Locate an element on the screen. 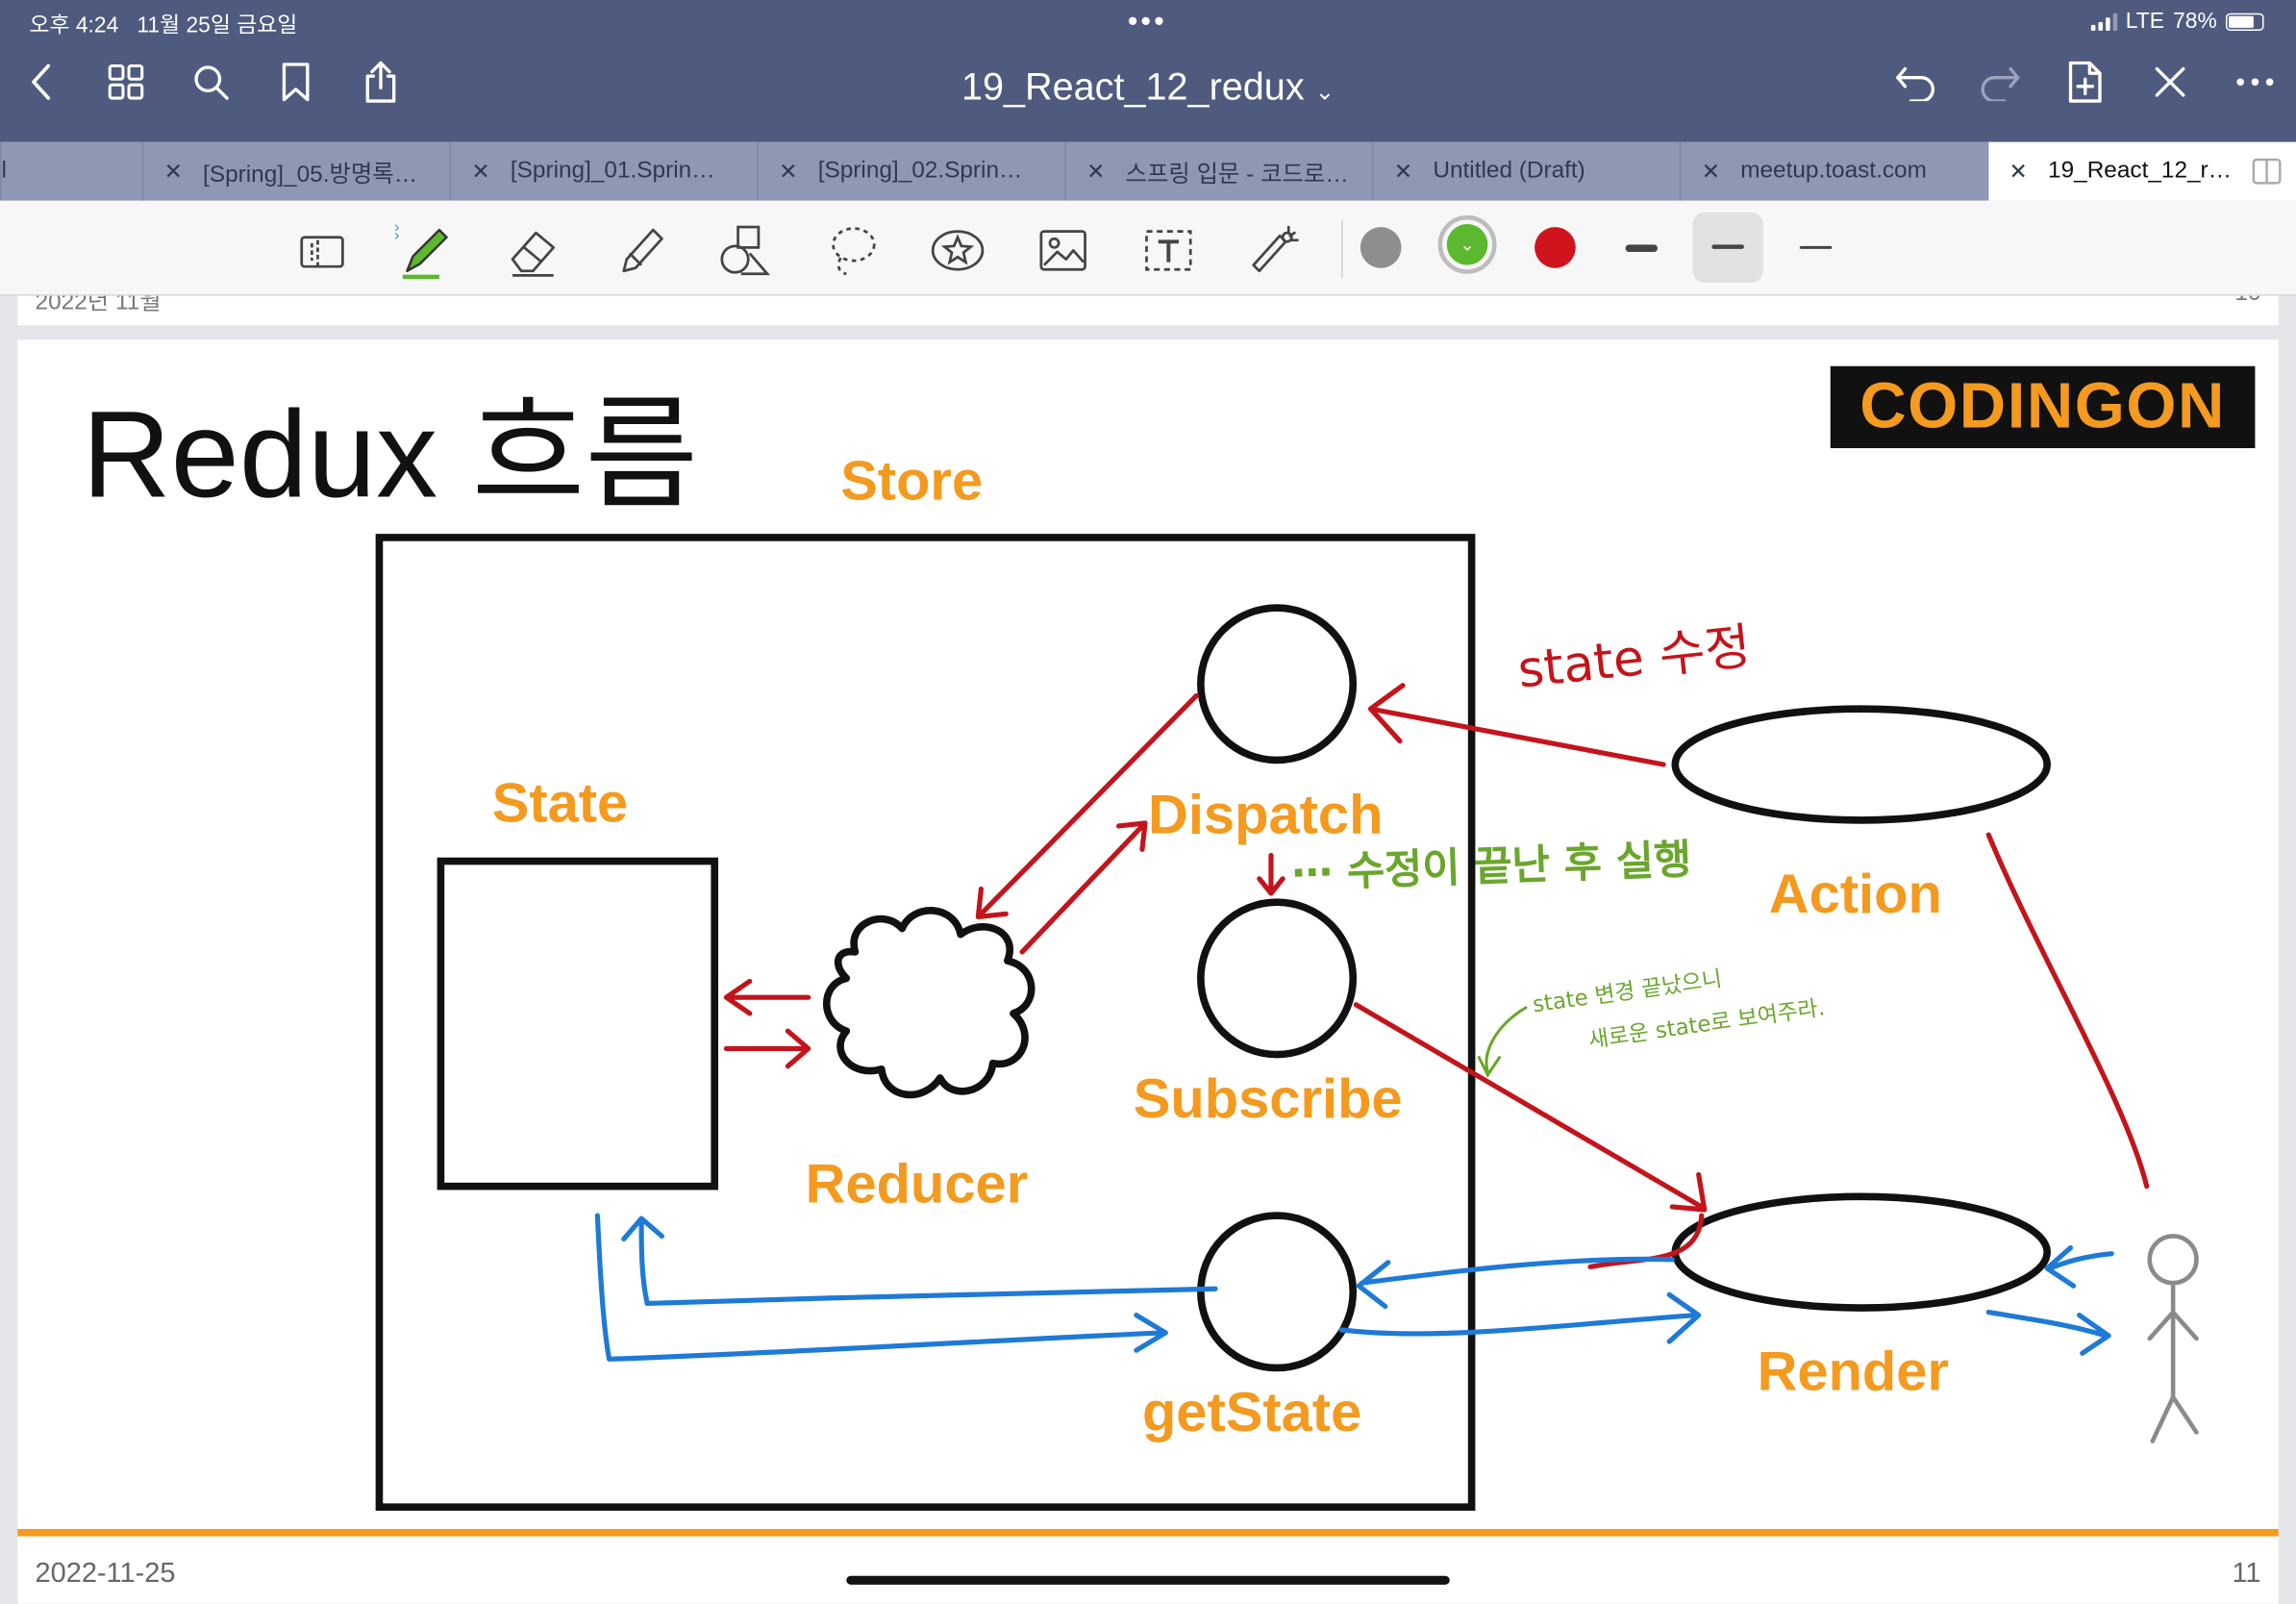 The image size is (2296, 1604). arrow-render-to-getstate is located at coordinates (1515, 1283).